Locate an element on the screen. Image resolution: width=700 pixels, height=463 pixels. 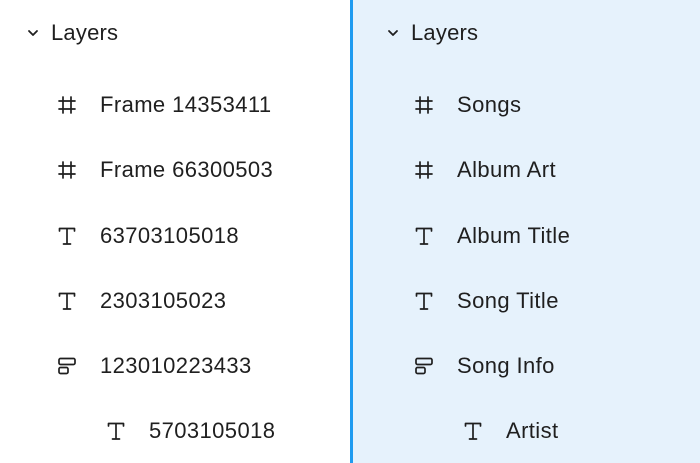
layer-label: Songs is located at coordinates (489, 104).